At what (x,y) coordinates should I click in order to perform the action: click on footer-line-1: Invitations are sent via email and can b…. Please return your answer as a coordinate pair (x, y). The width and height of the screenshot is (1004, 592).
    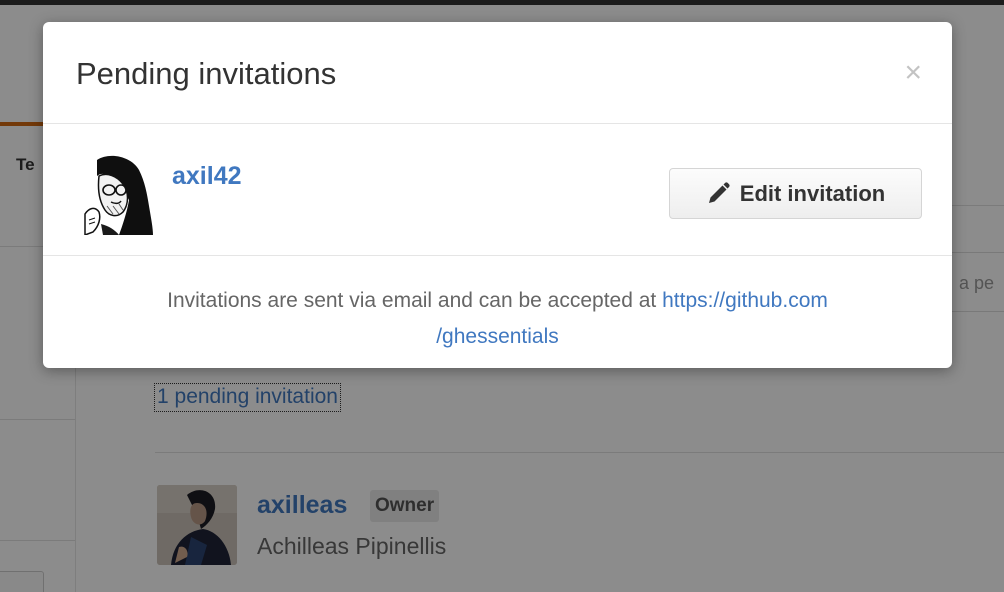
    Looking at the image, I should click on (497, 301).